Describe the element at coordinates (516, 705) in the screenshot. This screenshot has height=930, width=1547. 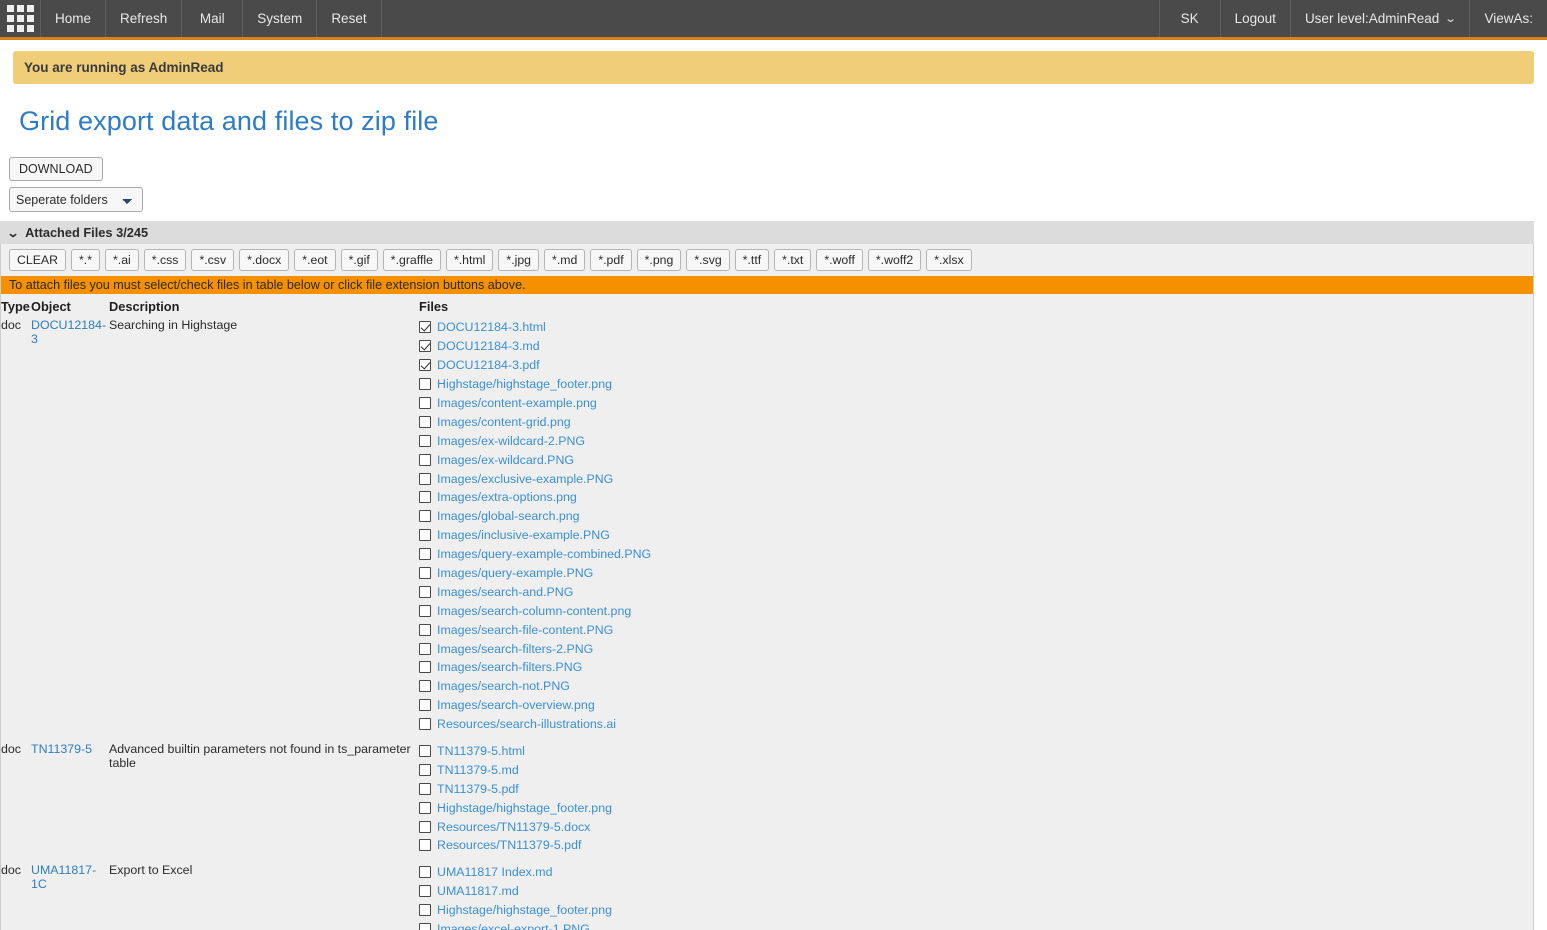
I see `file-link: Images/search-overview.png` at that location.